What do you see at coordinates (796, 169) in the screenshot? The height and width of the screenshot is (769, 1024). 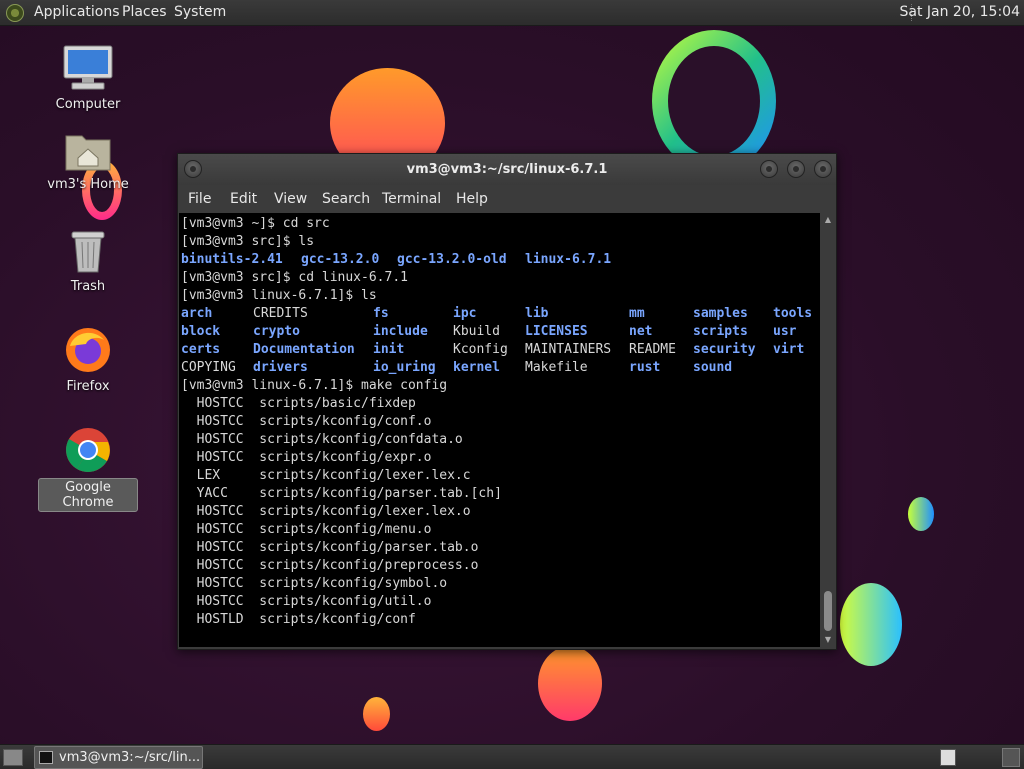 I see `maximize-button` at bounding box center [796, 169].